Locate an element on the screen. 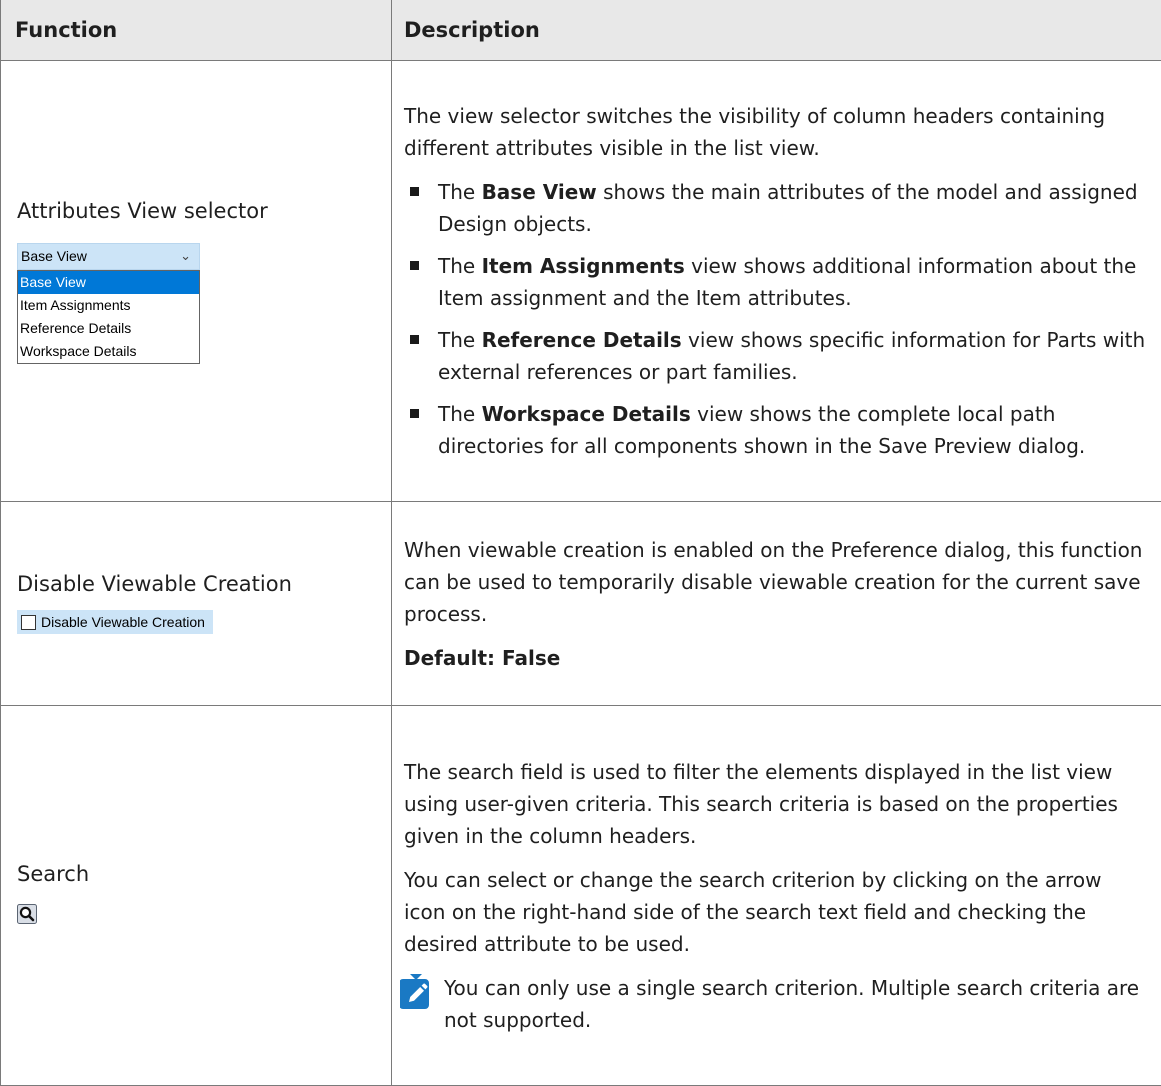 Image resolution: width=1161 pixels, height=1086 pixels. chevron-down-icon: ⌄ is located at coordinates (185, 256).